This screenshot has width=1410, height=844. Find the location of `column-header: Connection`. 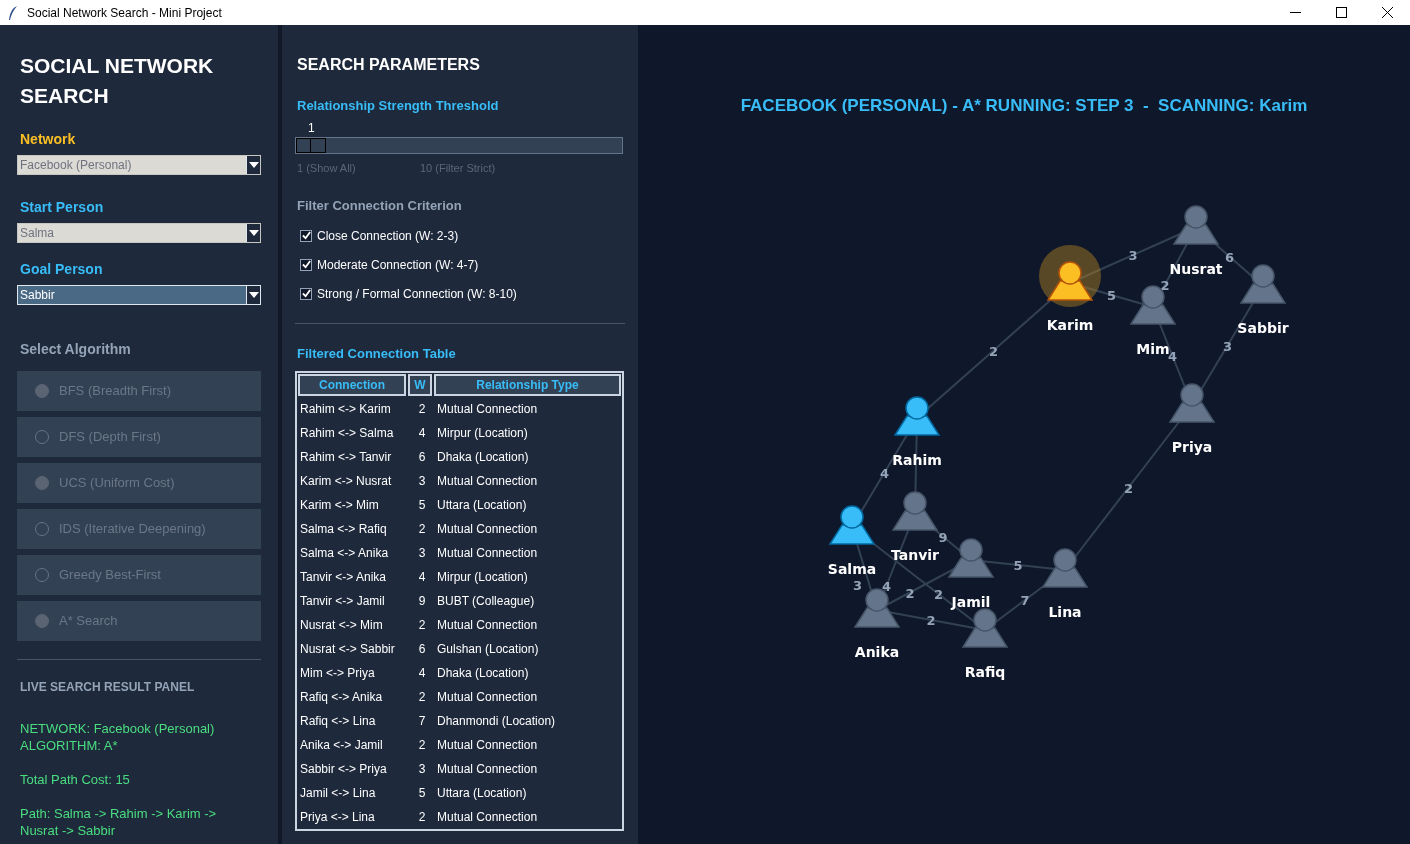

column-header: Connection is located at coordinates (352, 385).